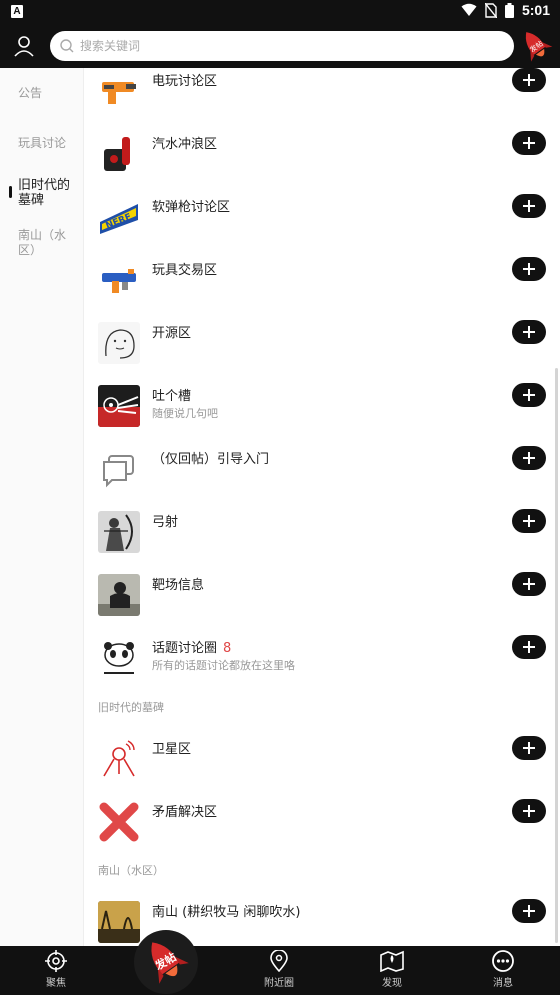 This screenshot has width=560, height=995. What do you see at coordinates (322, 95) in the screenshot?
I see `list-item: 电玩讨论区` at bounding box center [322, 95].